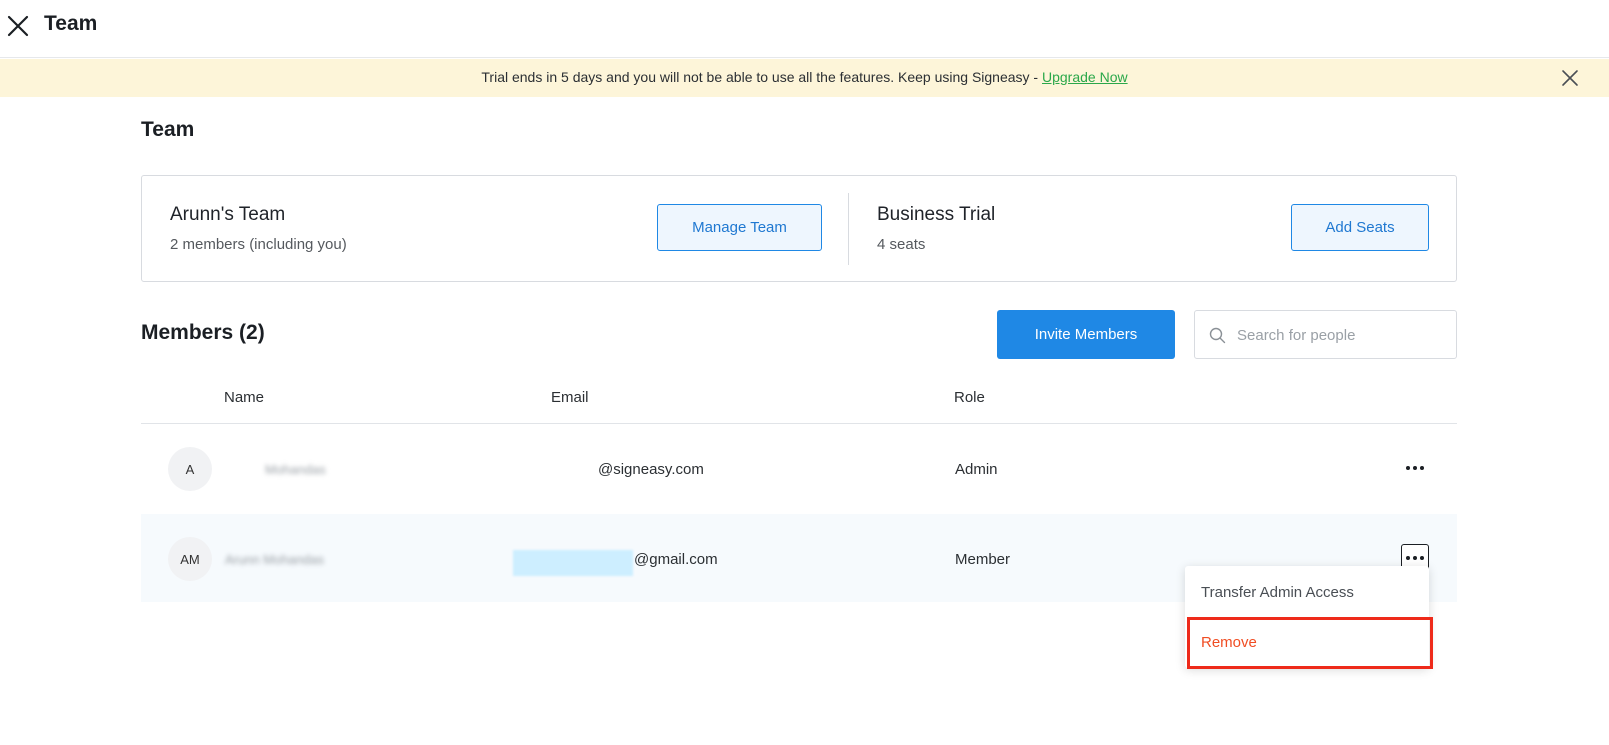  What do you see at coordinates (71, 23) in the screenshot?
I see `page-header-title: Team` at bounding box center [71, 23].